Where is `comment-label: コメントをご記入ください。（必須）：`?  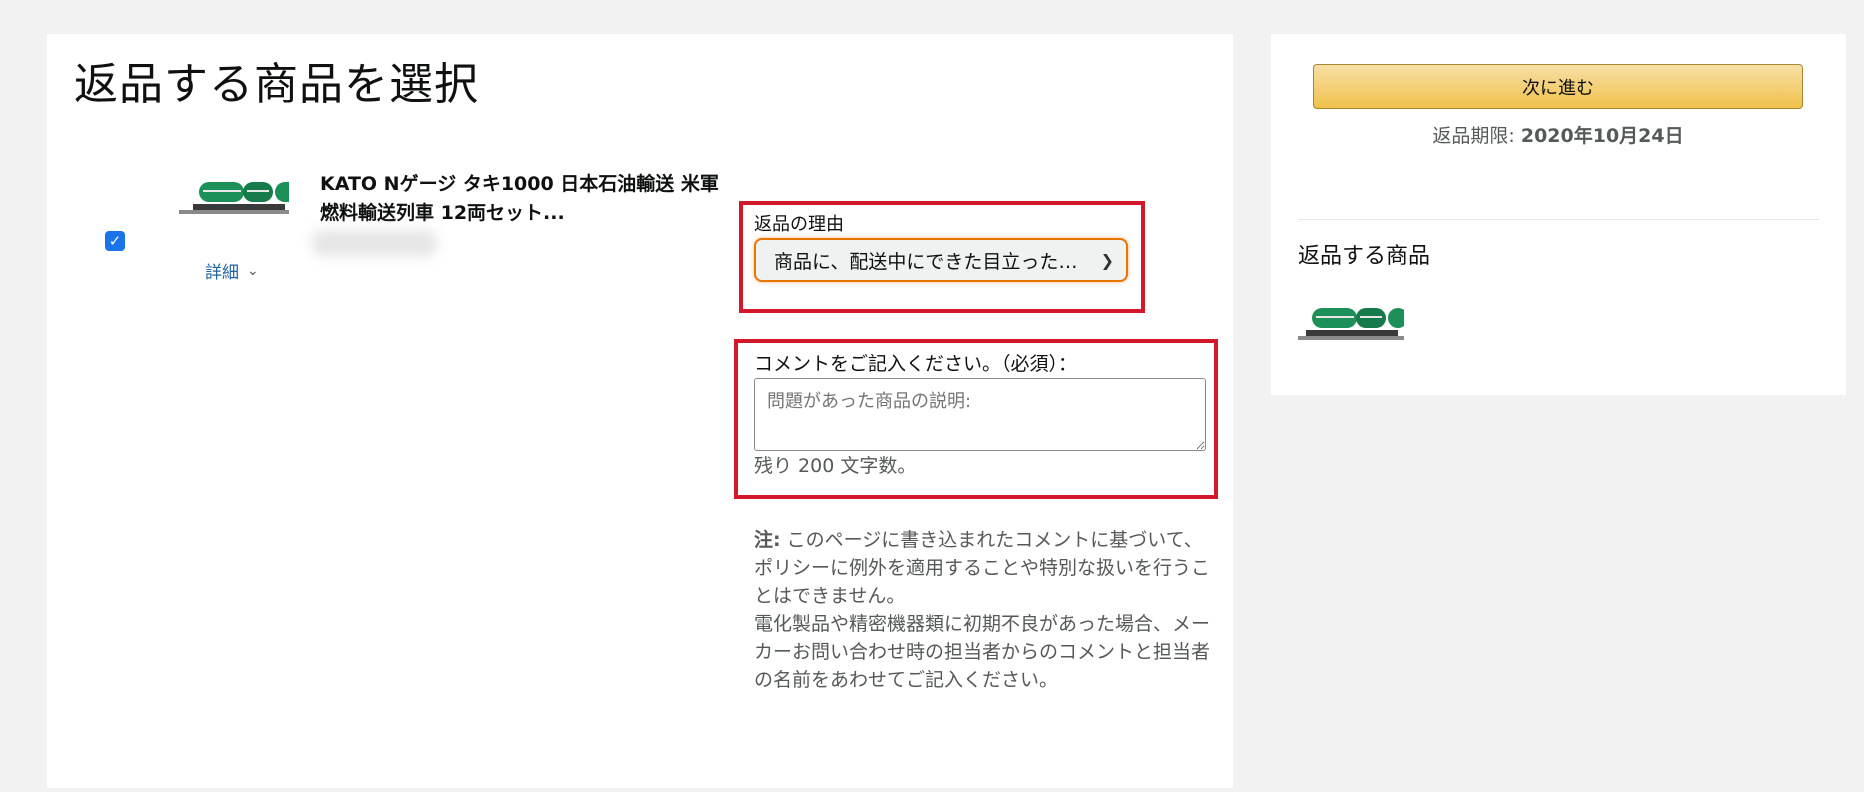 comment-label: コメントをご記入ください。（必須）： is located at coordinates (916, 364).